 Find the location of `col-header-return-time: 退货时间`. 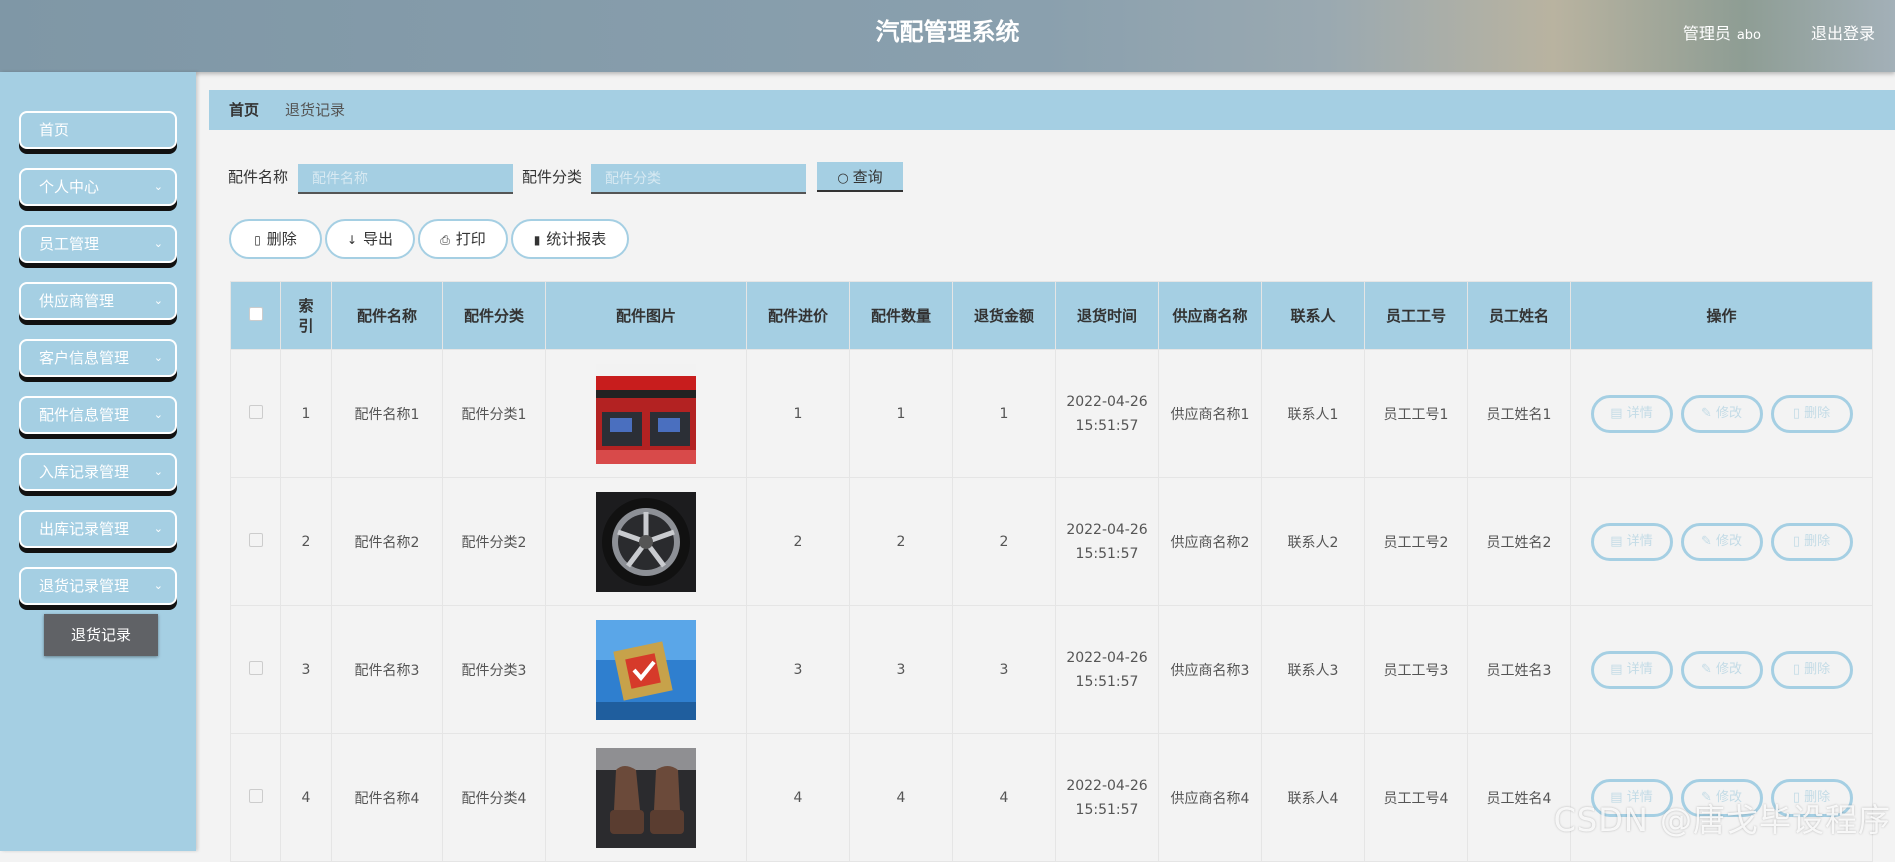

col-header-return-time: 退货时间 is located at coordinates (1107, 315).